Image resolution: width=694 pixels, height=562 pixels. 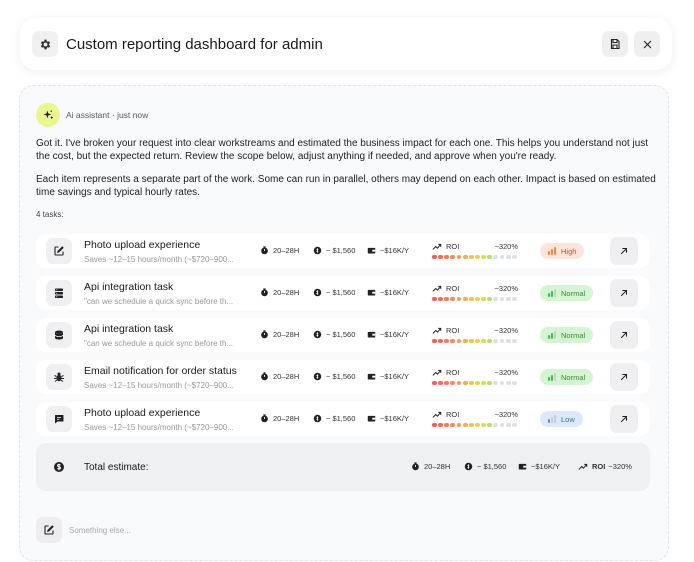 What do you see at coordinates (647, 44) in the screenshot?
I see `close-button` at bounding box center [647, 44].